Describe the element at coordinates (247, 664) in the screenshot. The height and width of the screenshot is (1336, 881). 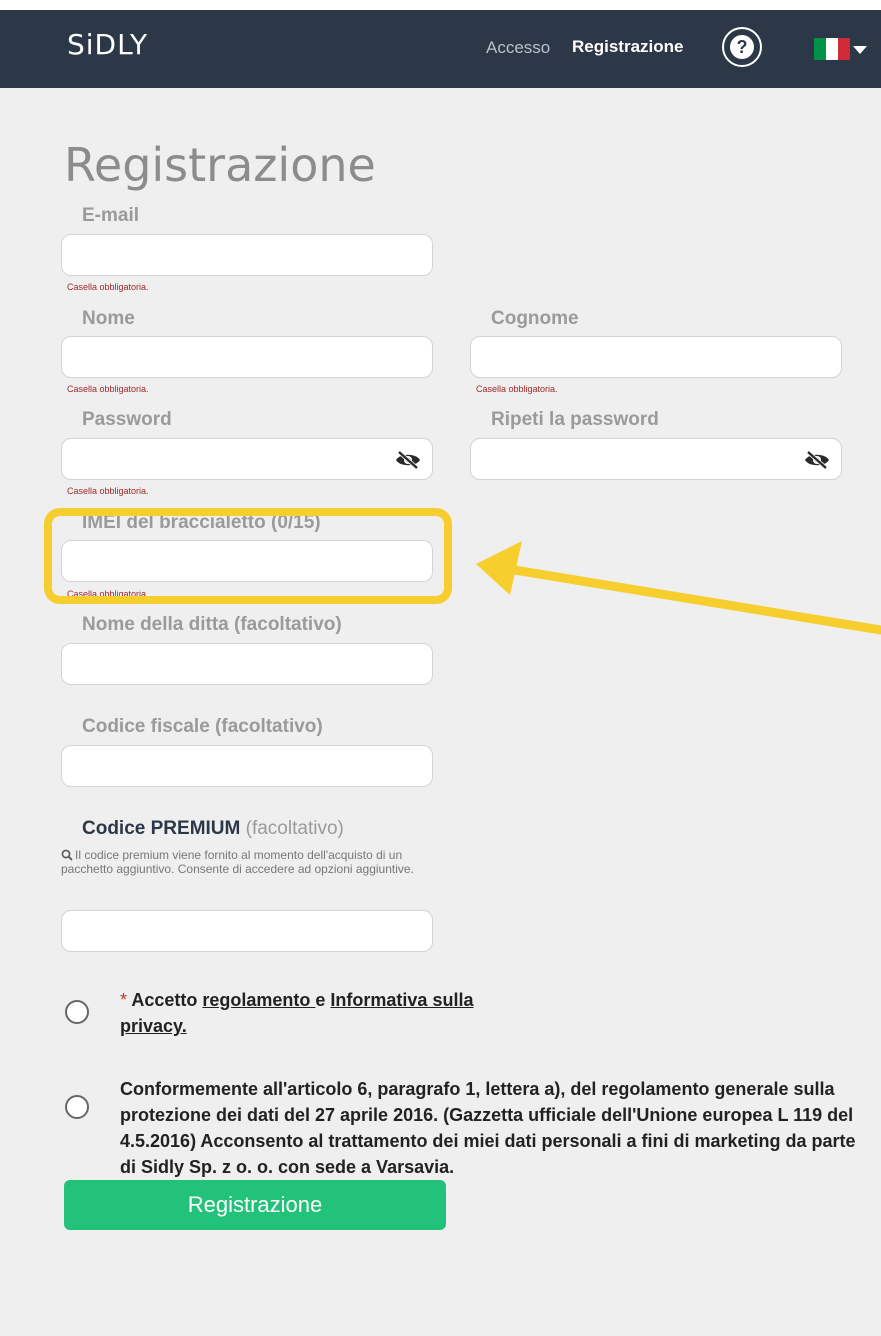
I see `company-field` at that location.